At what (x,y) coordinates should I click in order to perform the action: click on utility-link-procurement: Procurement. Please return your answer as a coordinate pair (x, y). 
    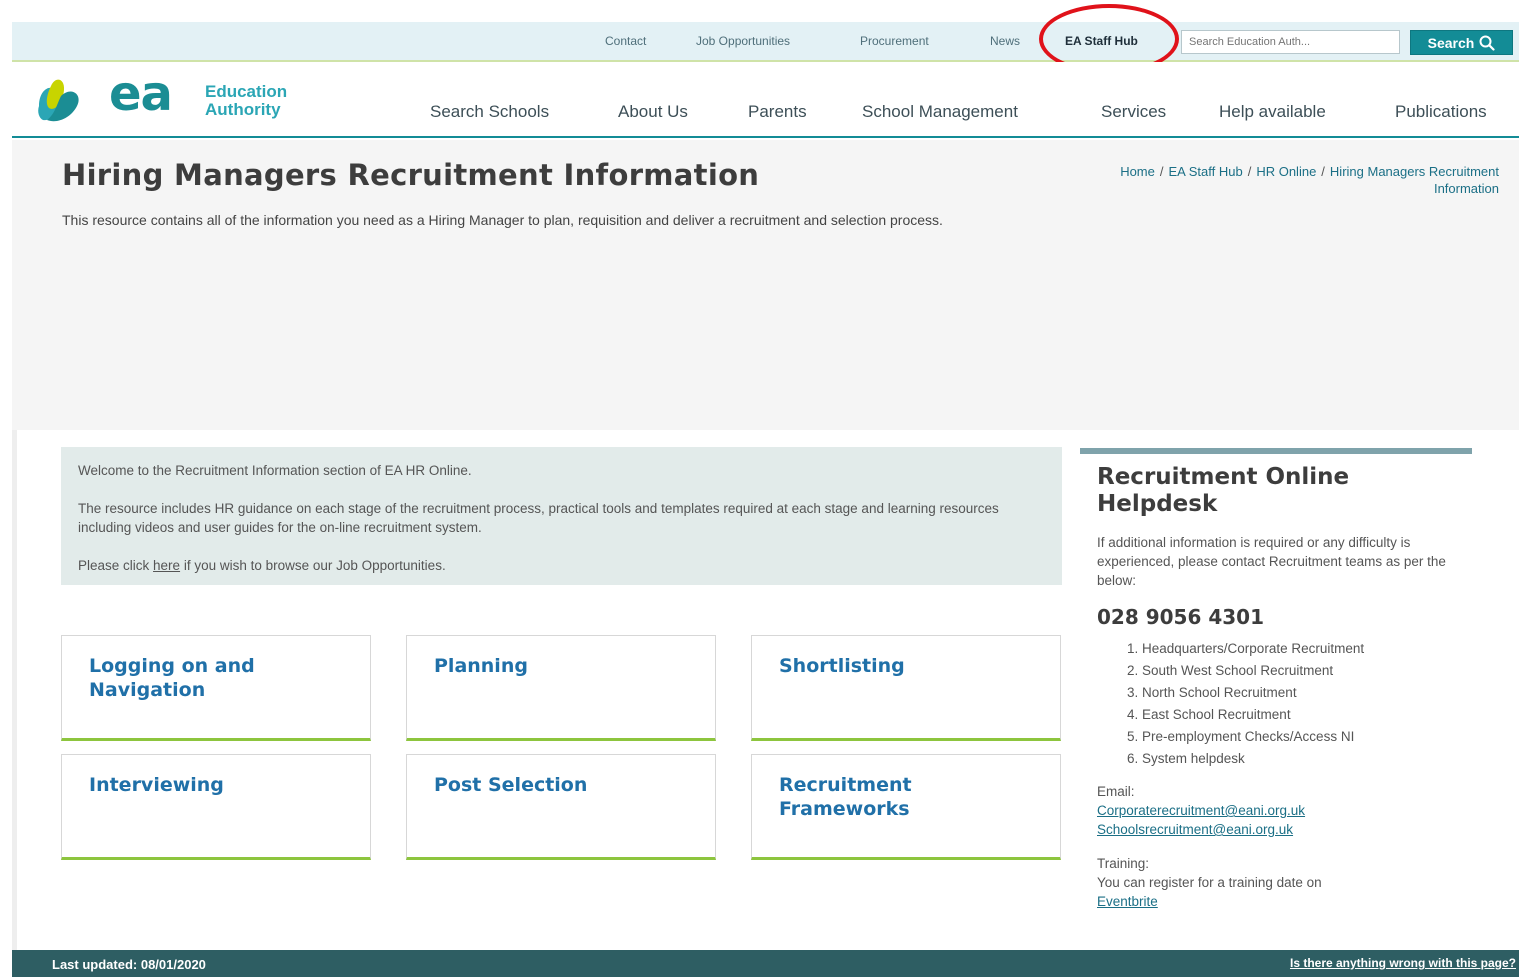
    Looking at the image, I should click on (894, 41).